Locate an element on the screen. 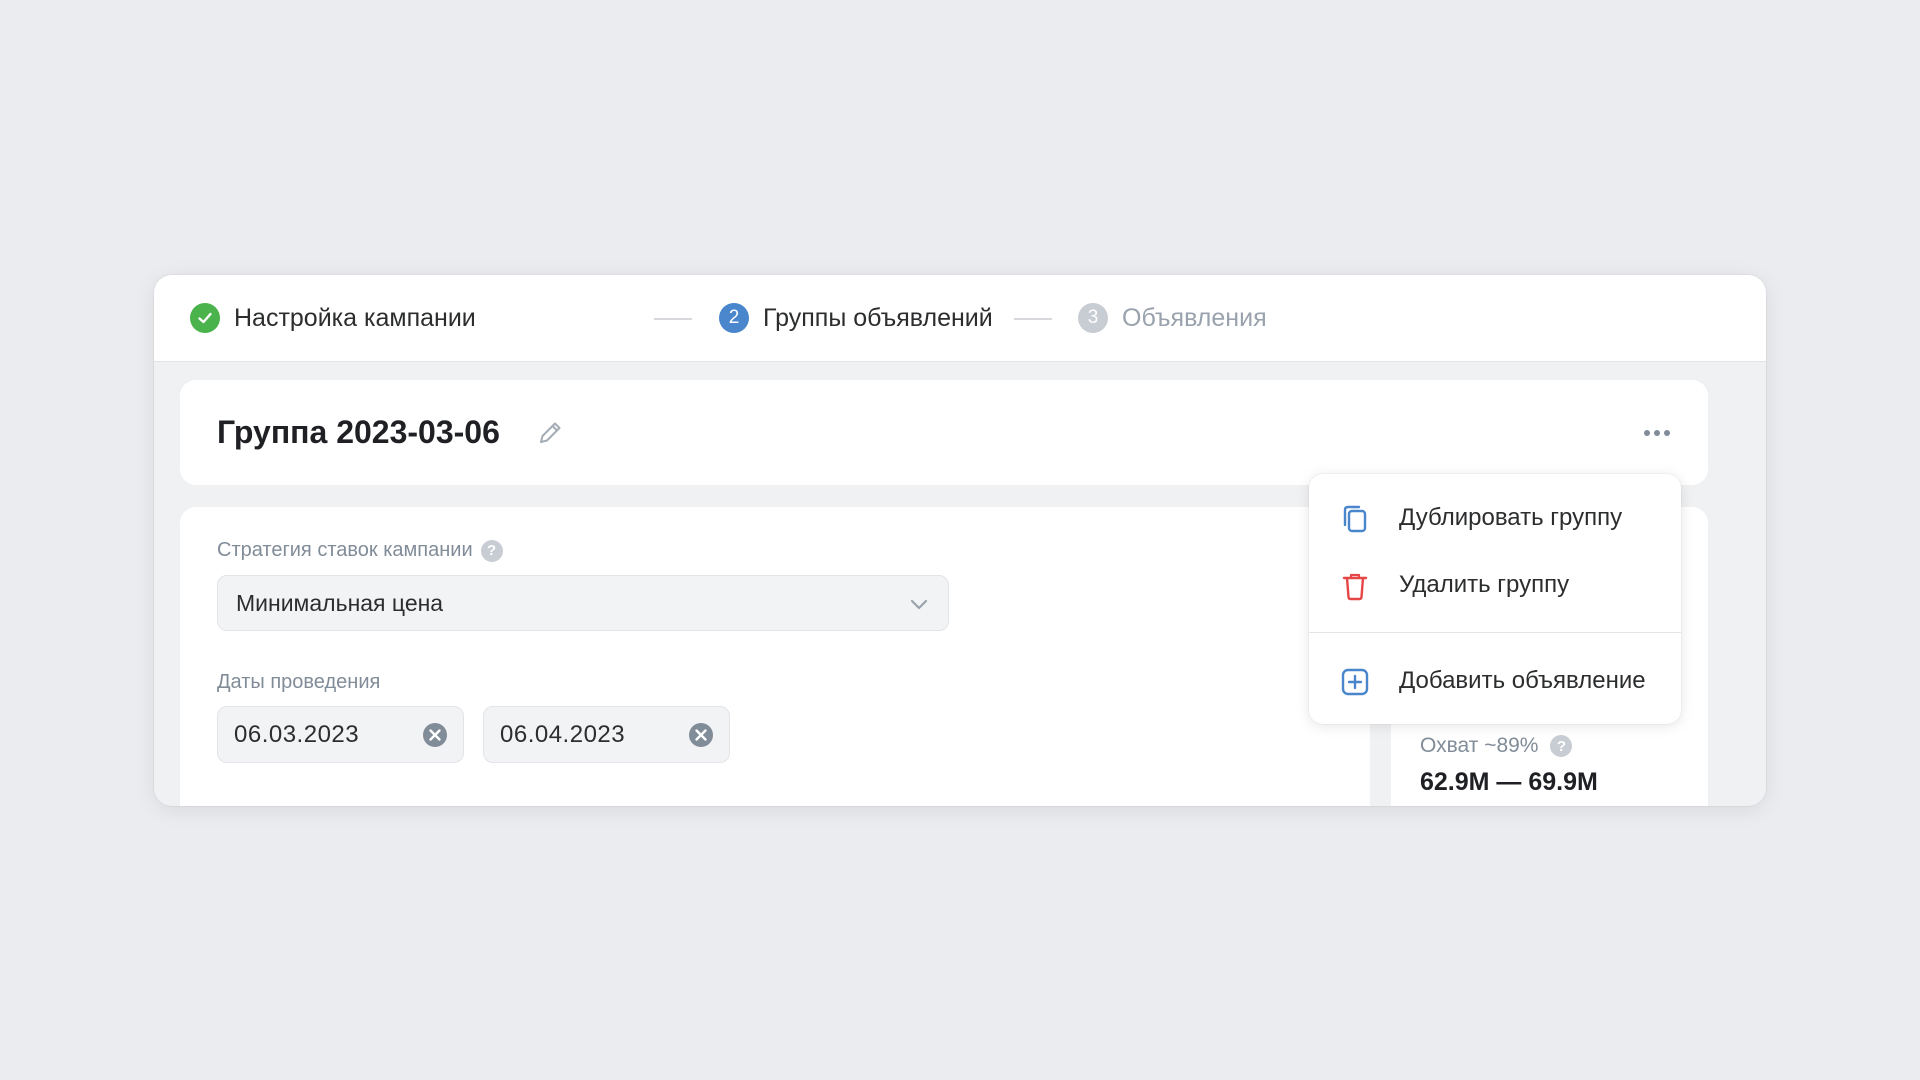 The image size is (1920, 1080). date-end-field: 06.04.2023 is located at coordinates (606, 734).